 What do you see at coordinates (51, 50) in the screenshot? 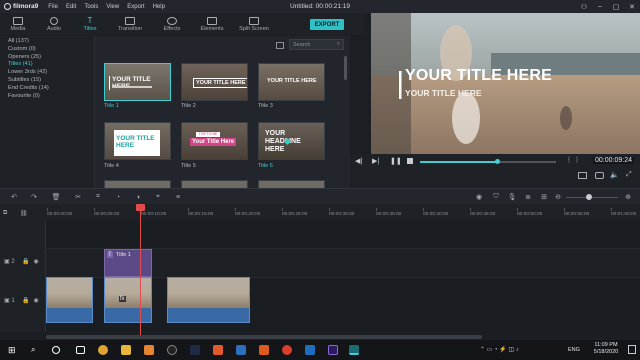
I see `category-custom: Custom (0)` at bounding box center [51, 50].